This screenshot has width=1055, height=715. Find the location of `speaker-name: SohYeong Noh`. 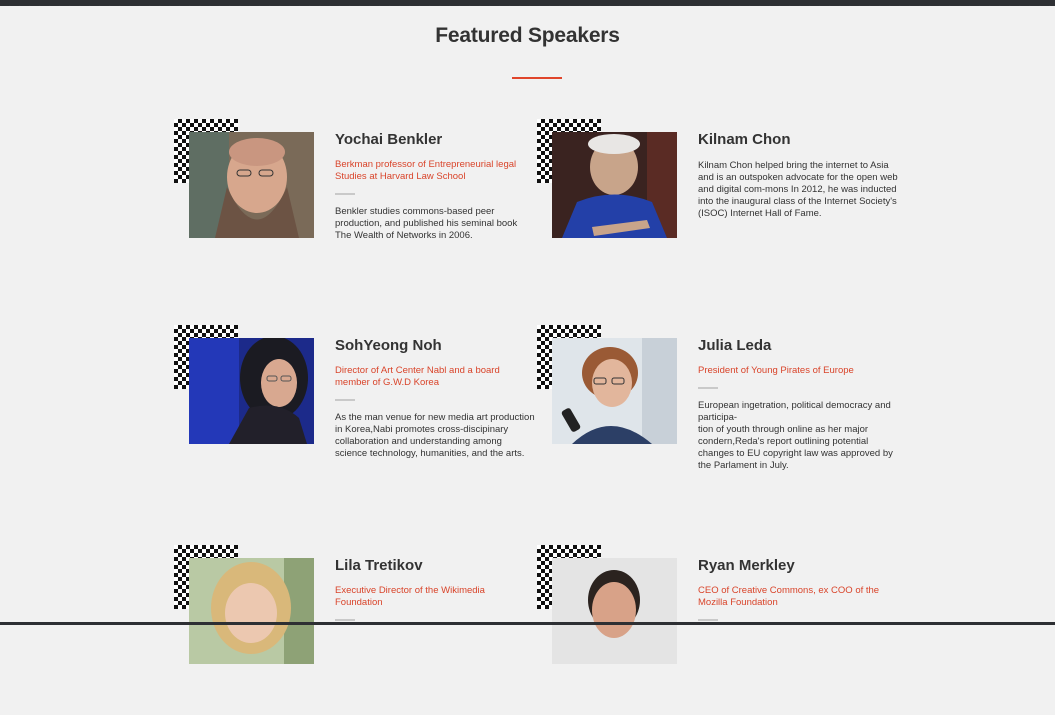

speaker-name: SohYeong Noh is located at coordinates (388, 345).